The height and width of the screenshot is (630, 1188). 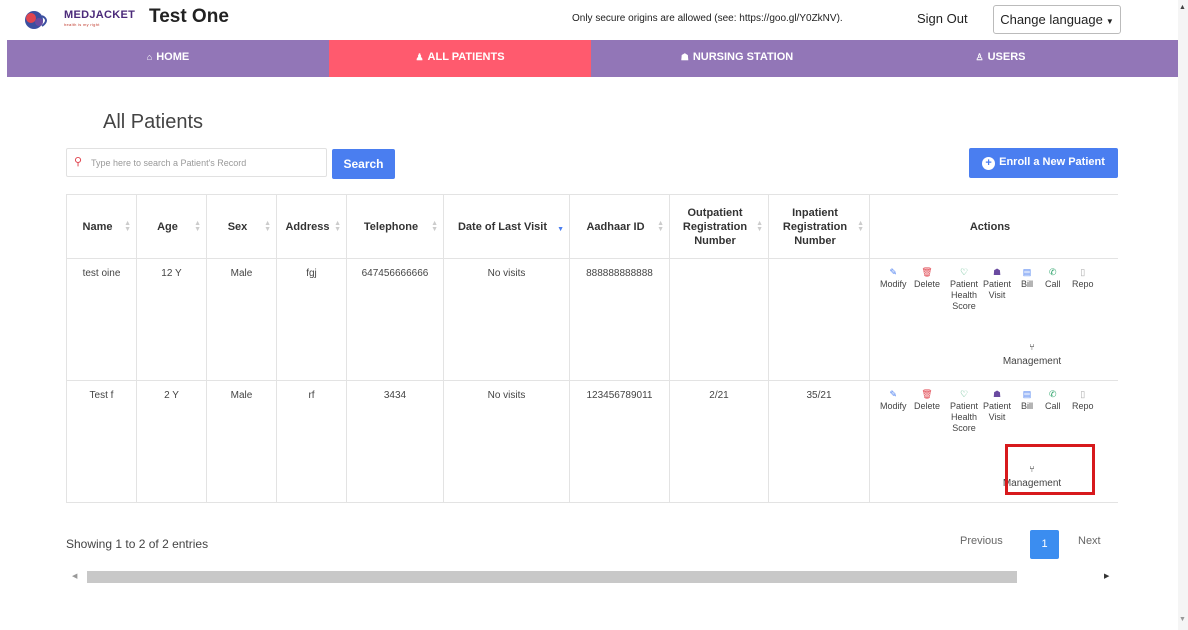 I want to click on column-header-date-of-last-visit: Date of Last Visit ▼, so click(x=506, y=226).